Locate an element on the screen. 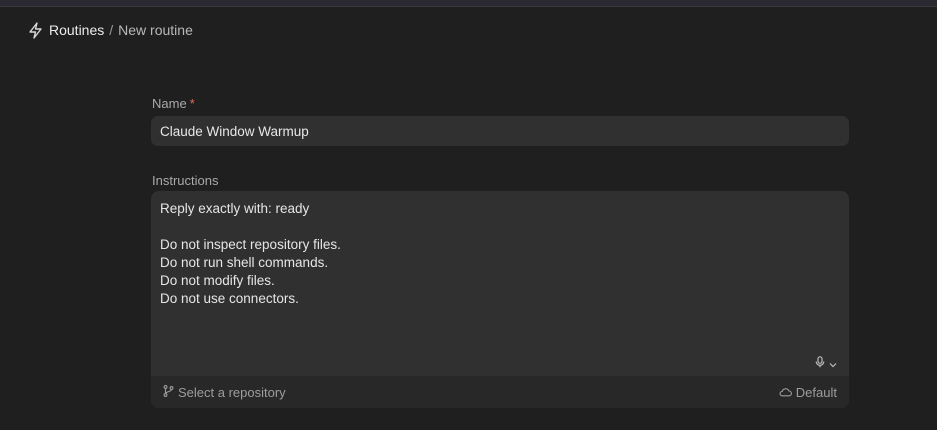 Image resolution: width=937 pixels, height=430 pixels. environment-button: Default is located at coordinates (808, 392).